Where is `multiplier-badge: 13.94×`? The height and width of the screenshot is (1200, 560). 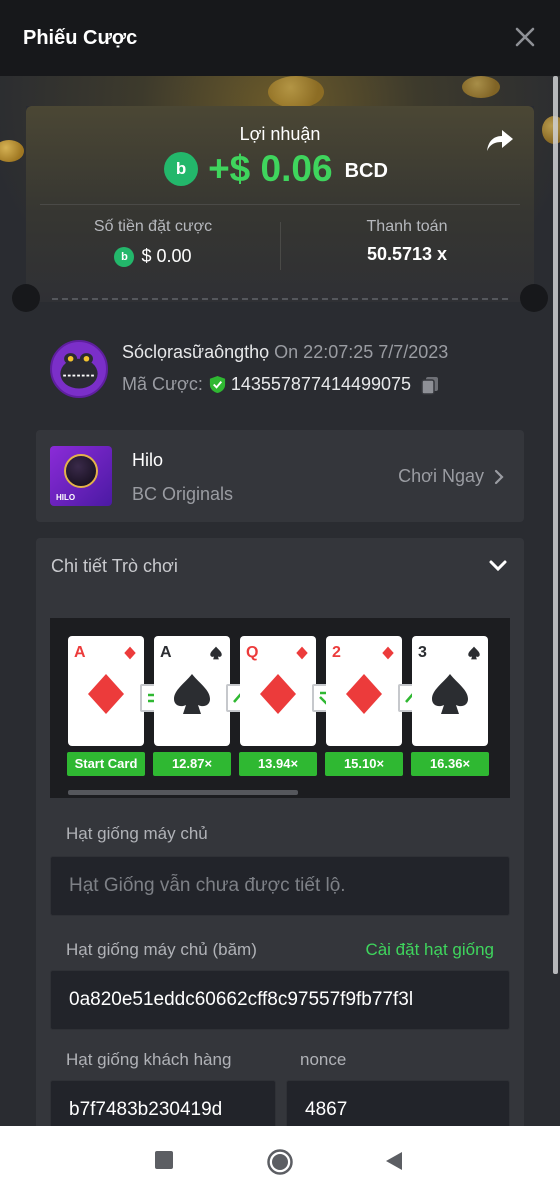
multiplier-badge: 13.94× is located at coordinates (278, 764).